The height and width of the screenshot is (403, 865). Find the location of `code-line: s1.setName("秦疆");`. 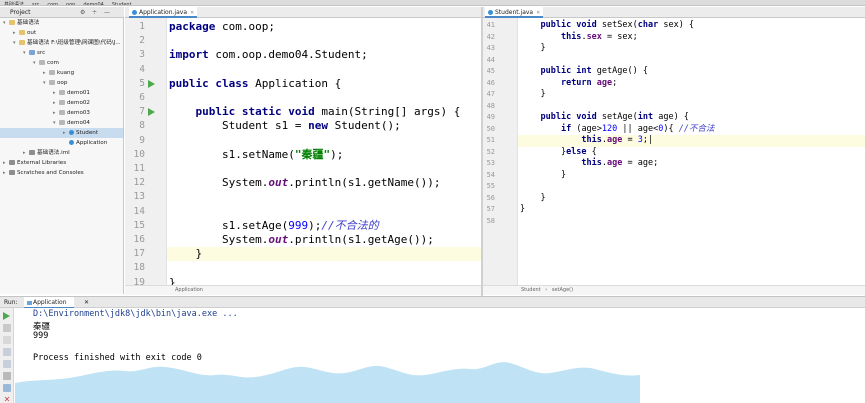

code-line: s1.setName("秦疆"); is located at coordinates (256, 155).